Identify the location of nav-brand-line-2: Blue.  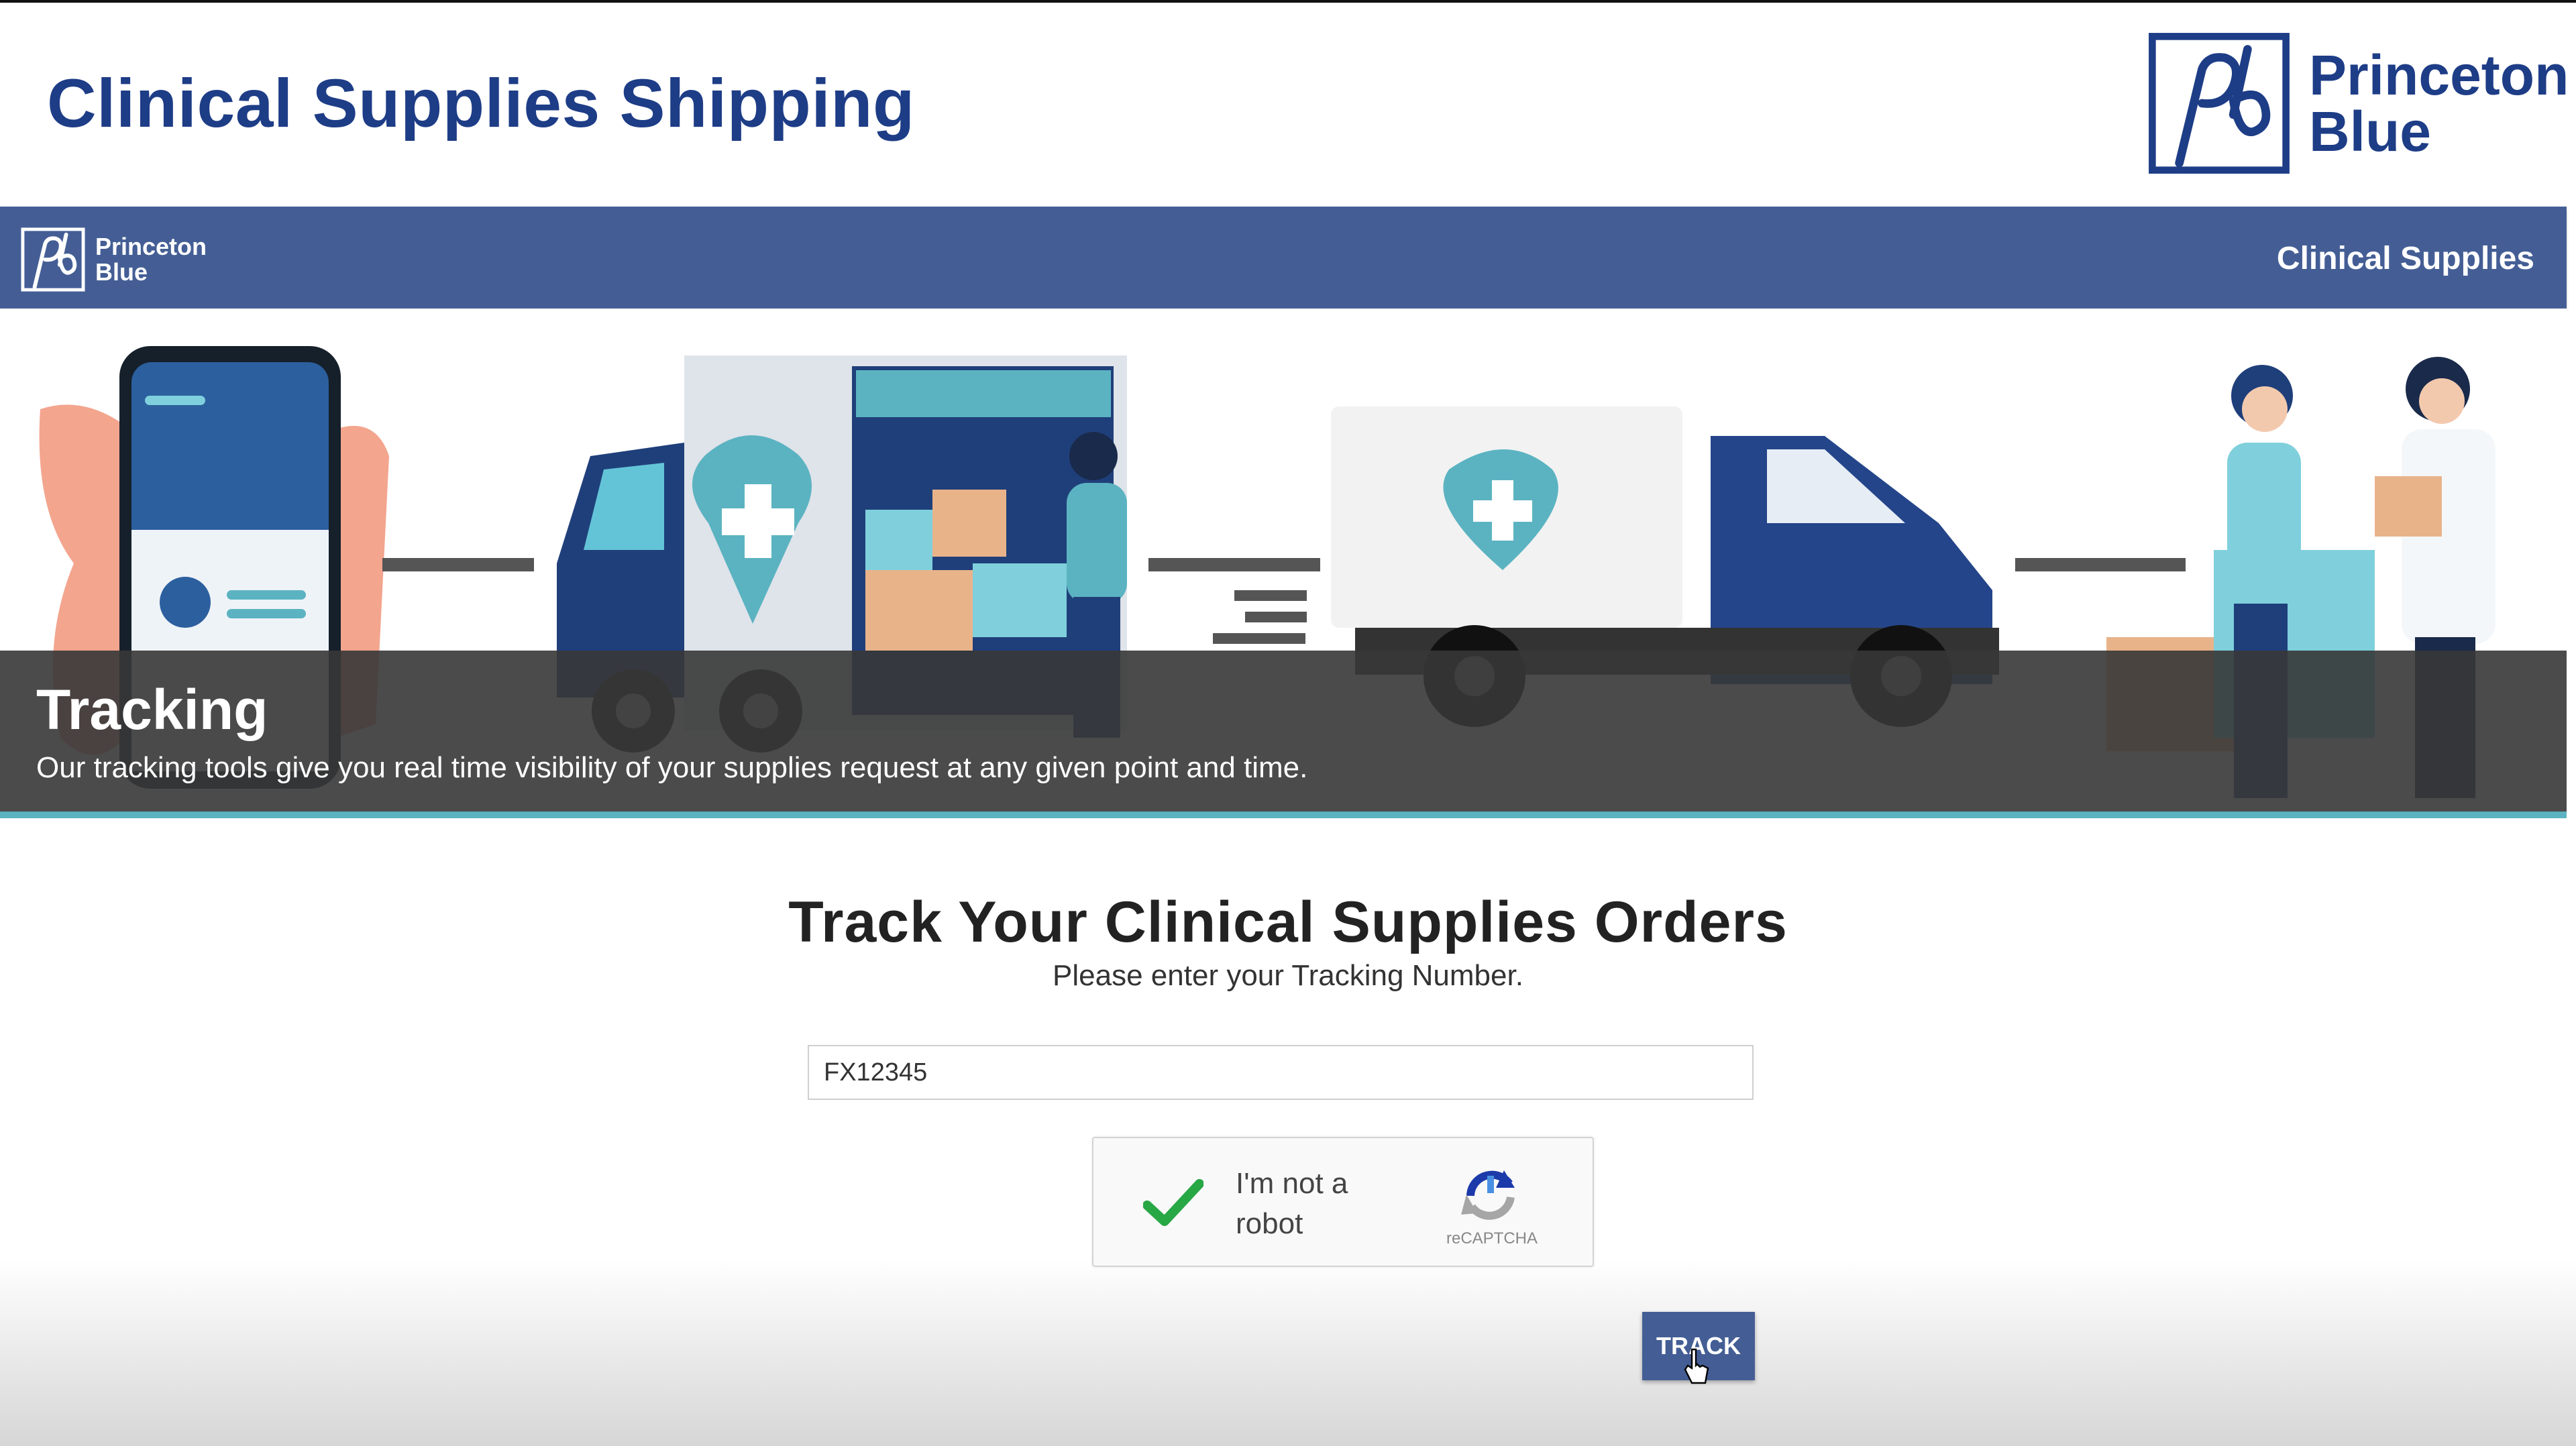
(121, 272).